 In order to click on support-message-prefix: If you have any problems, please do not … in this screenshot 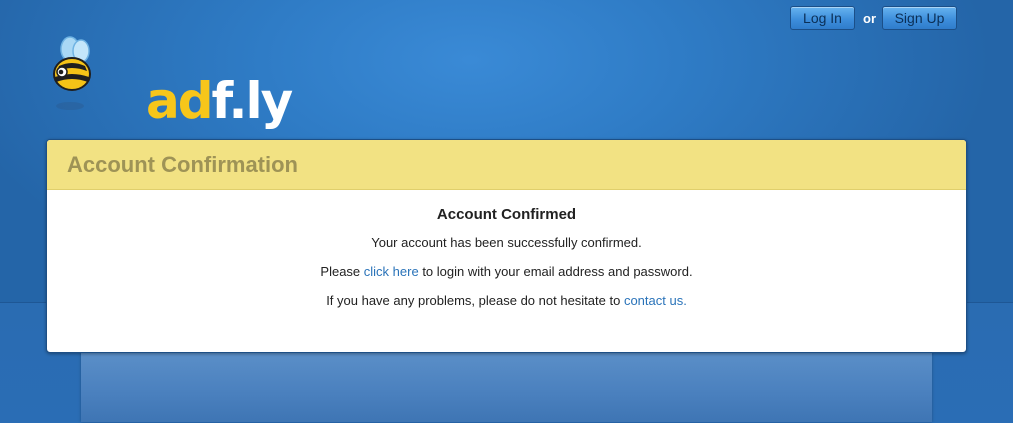, I will do `click(475, 300)`.